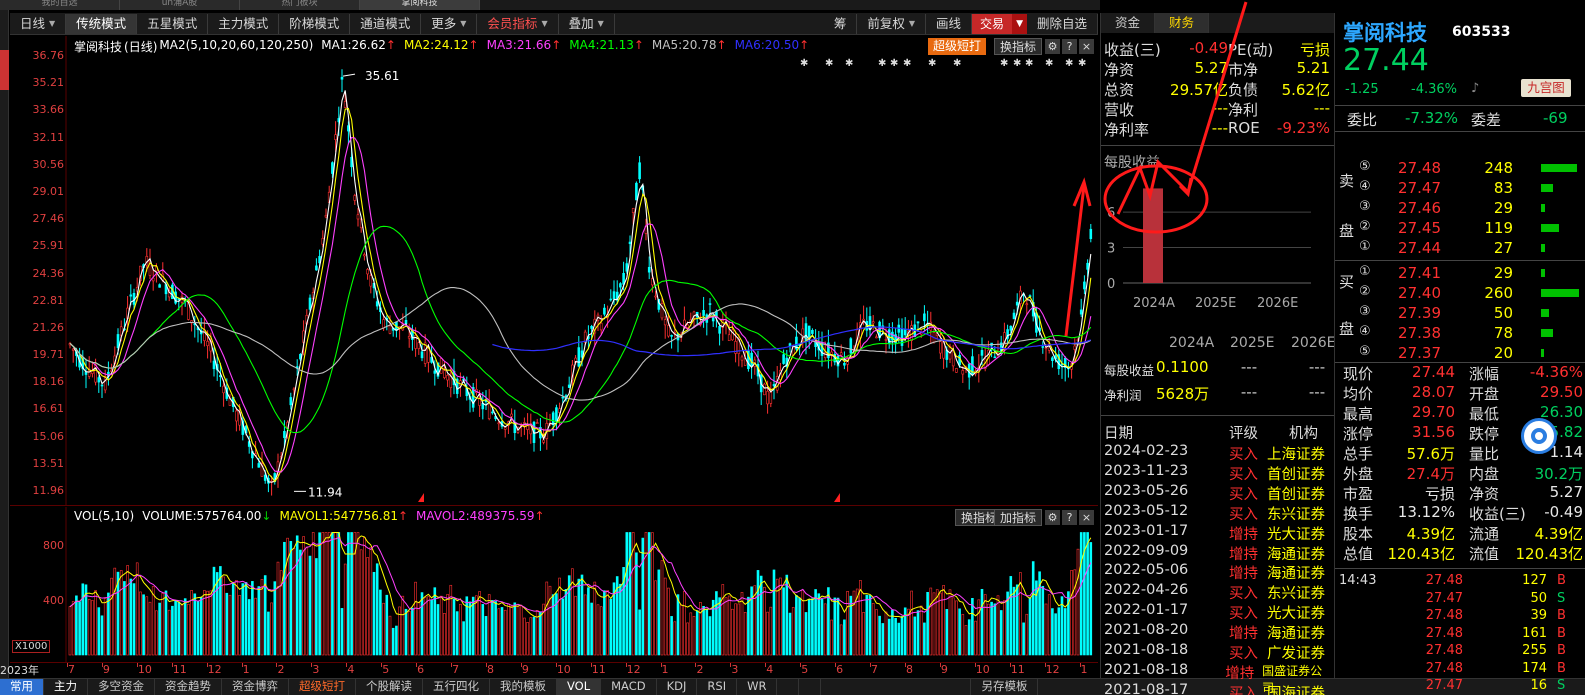  I want to click on mode-five-star: 五星模式, so click(173, 23).